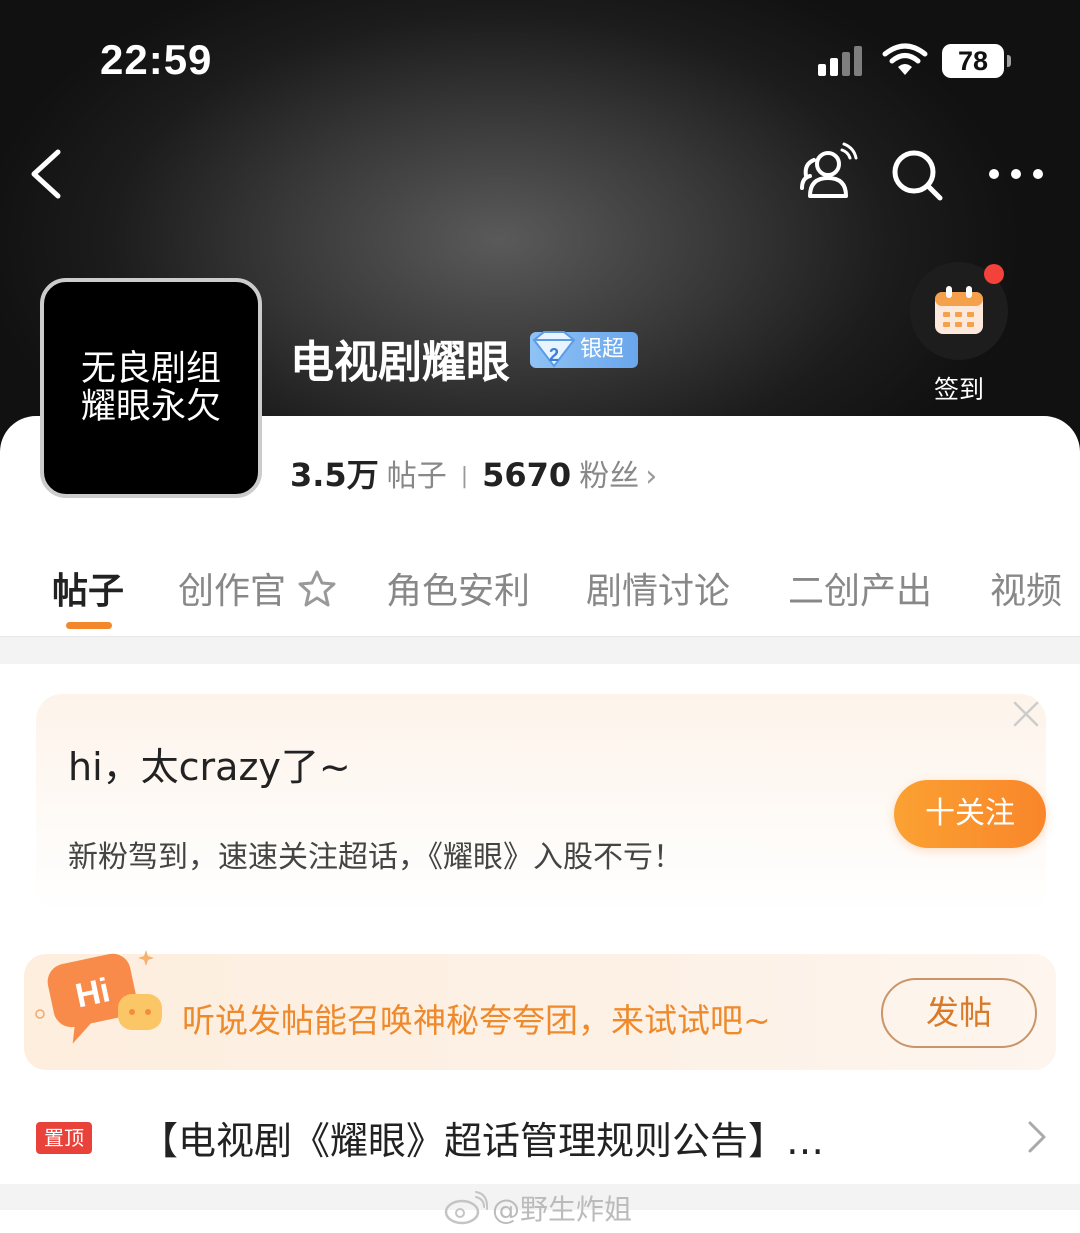  What do you see at coordinates (905, 59) in the screenshot?
I see `wifi-icon` at bounding box center [905, 59].